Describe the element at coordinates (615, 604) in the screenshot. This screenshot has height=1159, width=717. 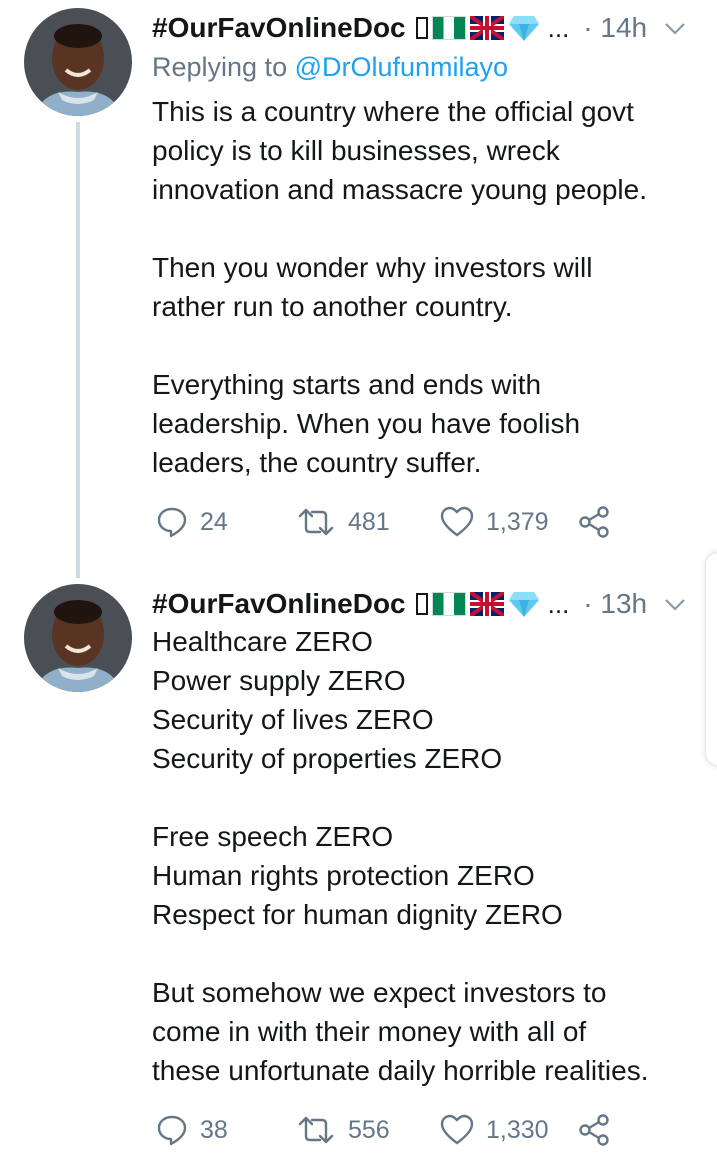
I see `timestamp: · 13h` at that location.